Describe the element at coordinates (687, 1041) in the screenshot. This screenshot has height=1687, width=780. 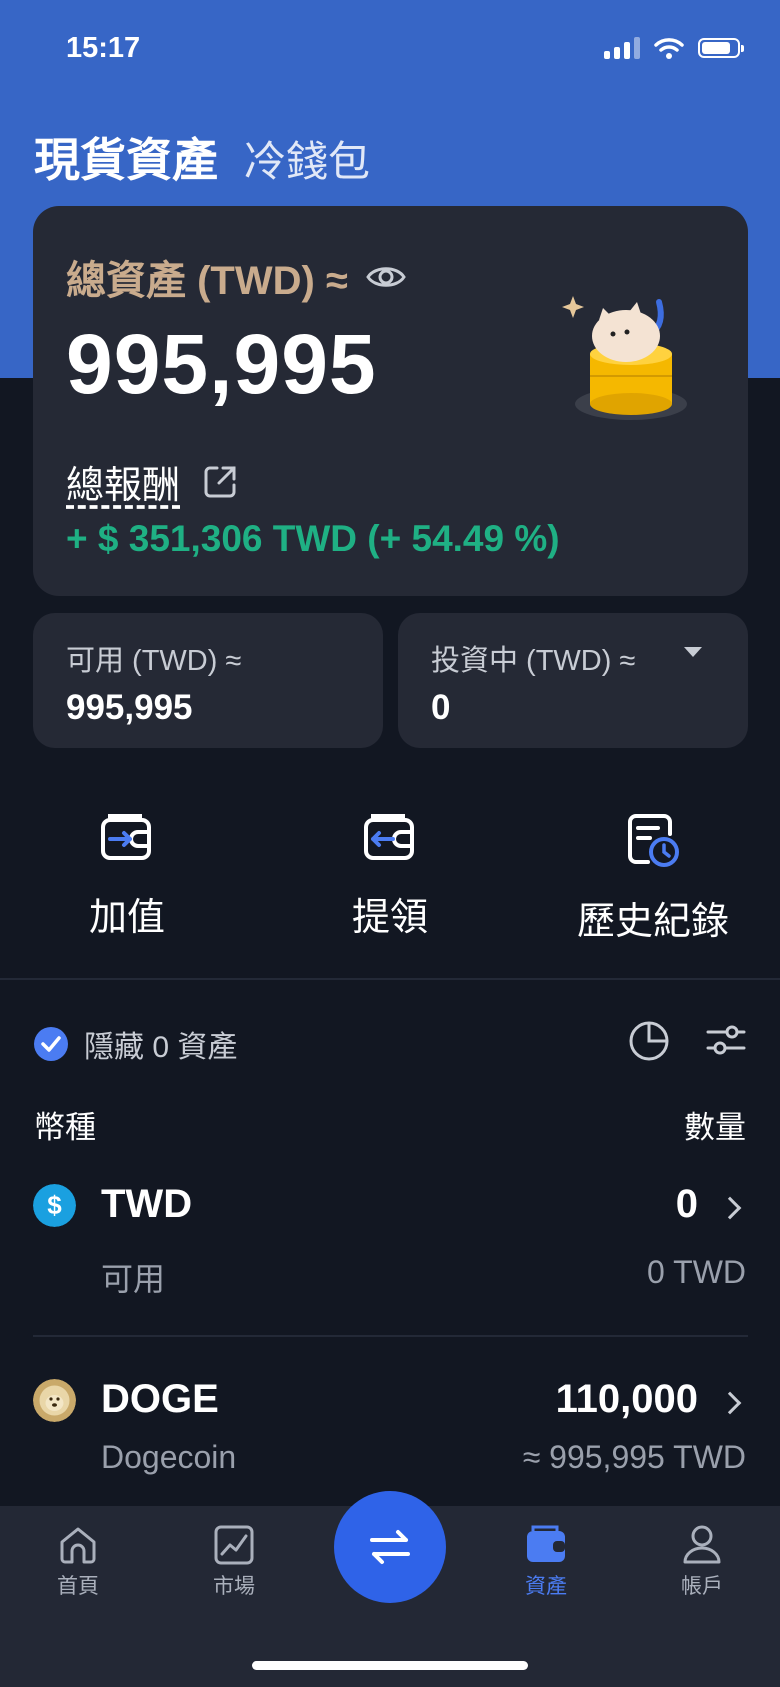
I see `asset-tools` at that location.